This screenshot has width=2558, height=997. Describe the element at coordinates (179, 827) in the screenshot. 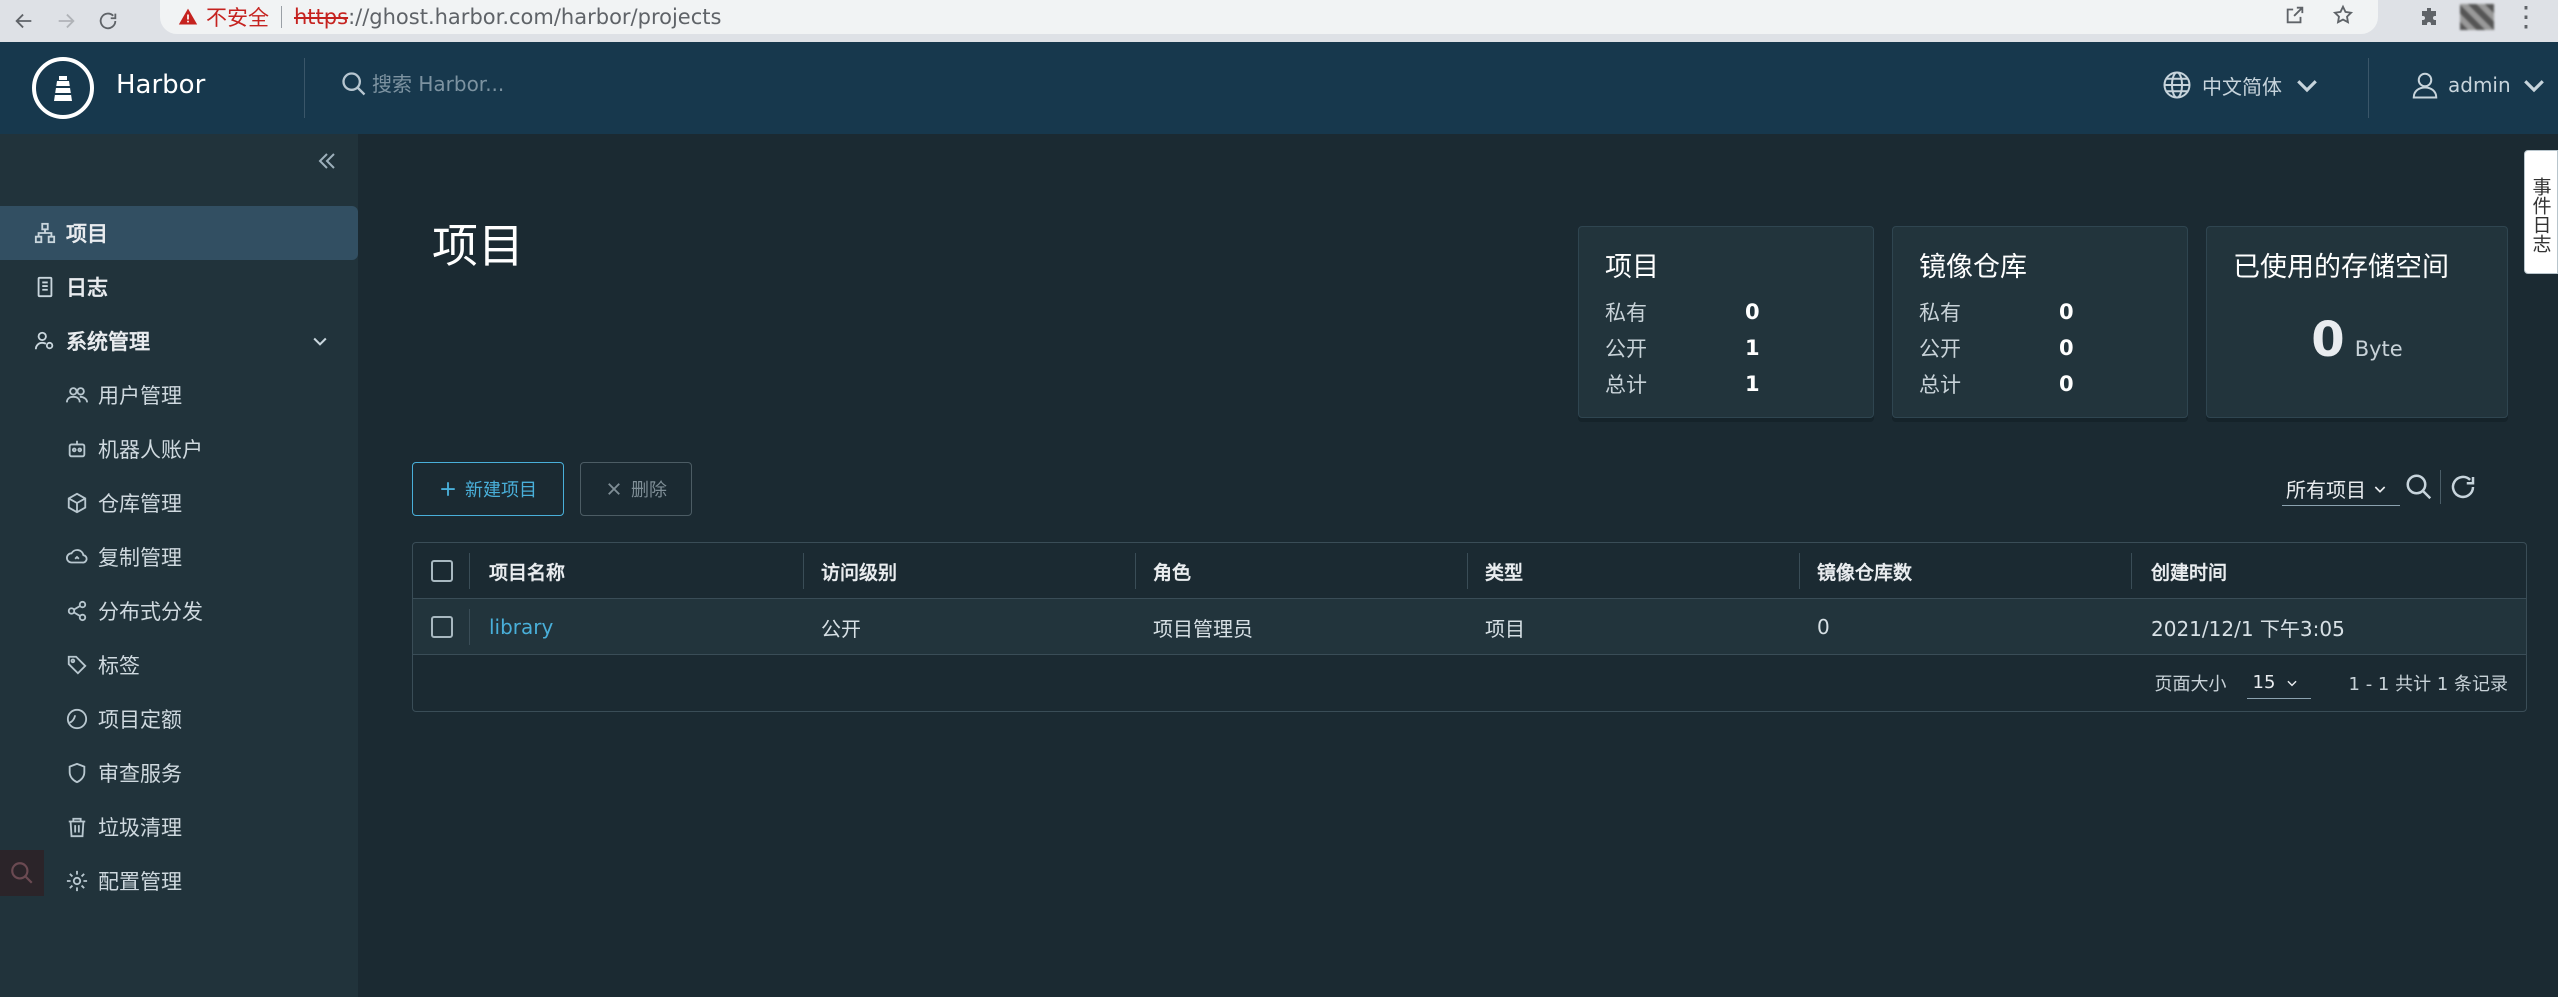

I see `sidebar-item-garbage-collection: 垃圾清理` at that location.